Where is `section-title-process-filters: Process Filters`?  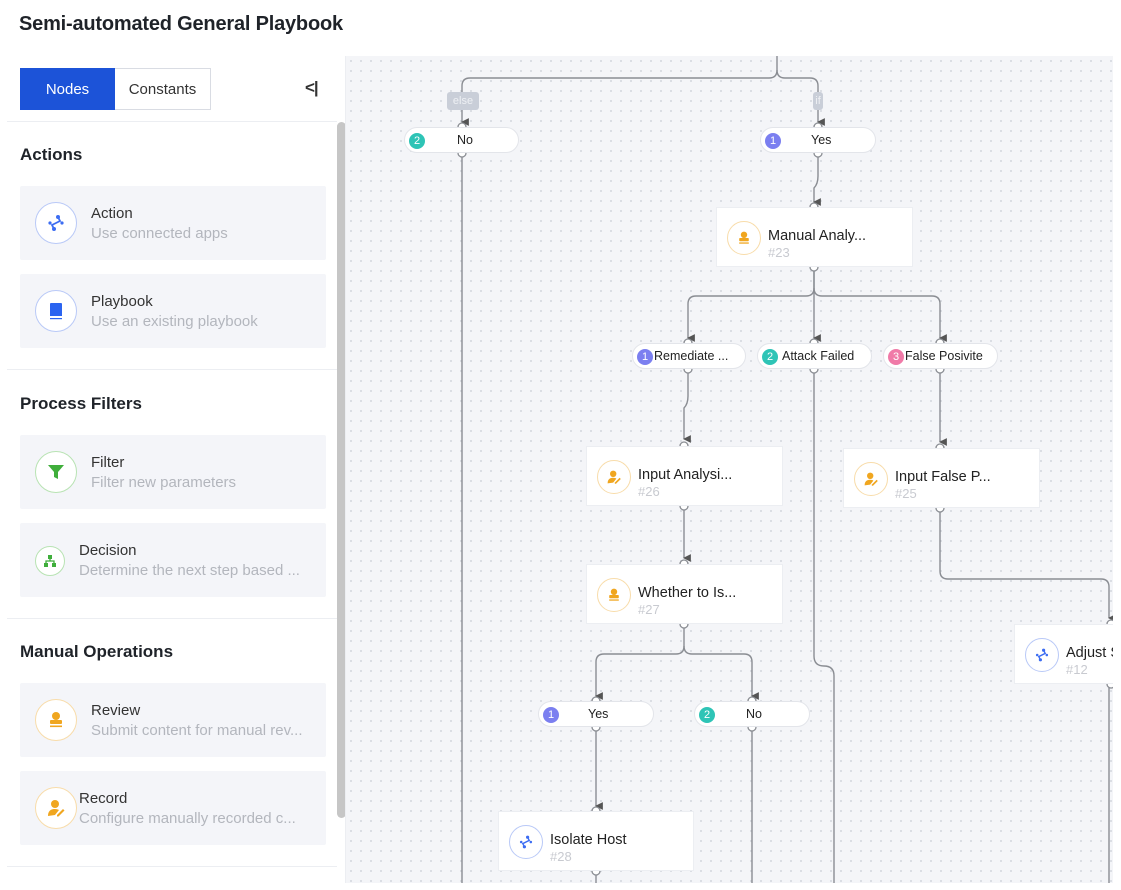
section-title-process-filters: Process Filters is located at coordinates (81, 403).